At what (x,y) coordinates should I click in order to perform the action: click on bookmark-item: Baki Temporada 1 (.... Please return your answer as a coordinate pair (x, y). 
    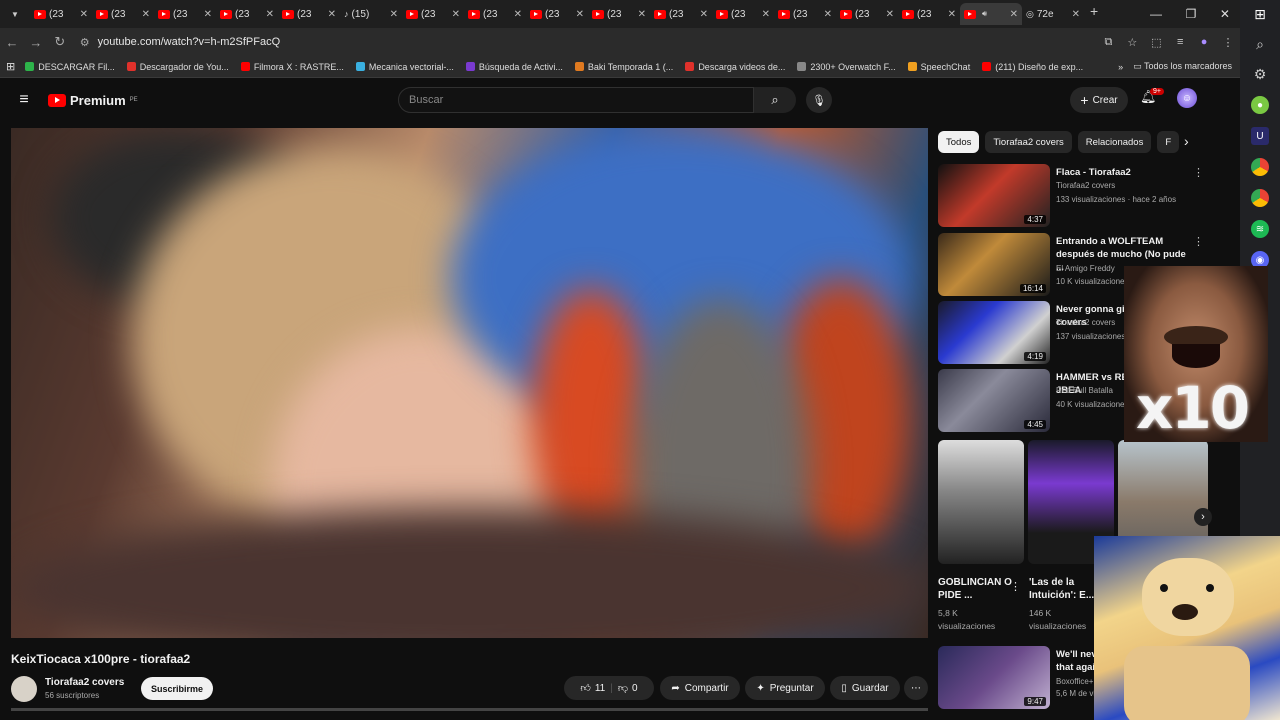
    Looking at the image, I should click on (623, 67).